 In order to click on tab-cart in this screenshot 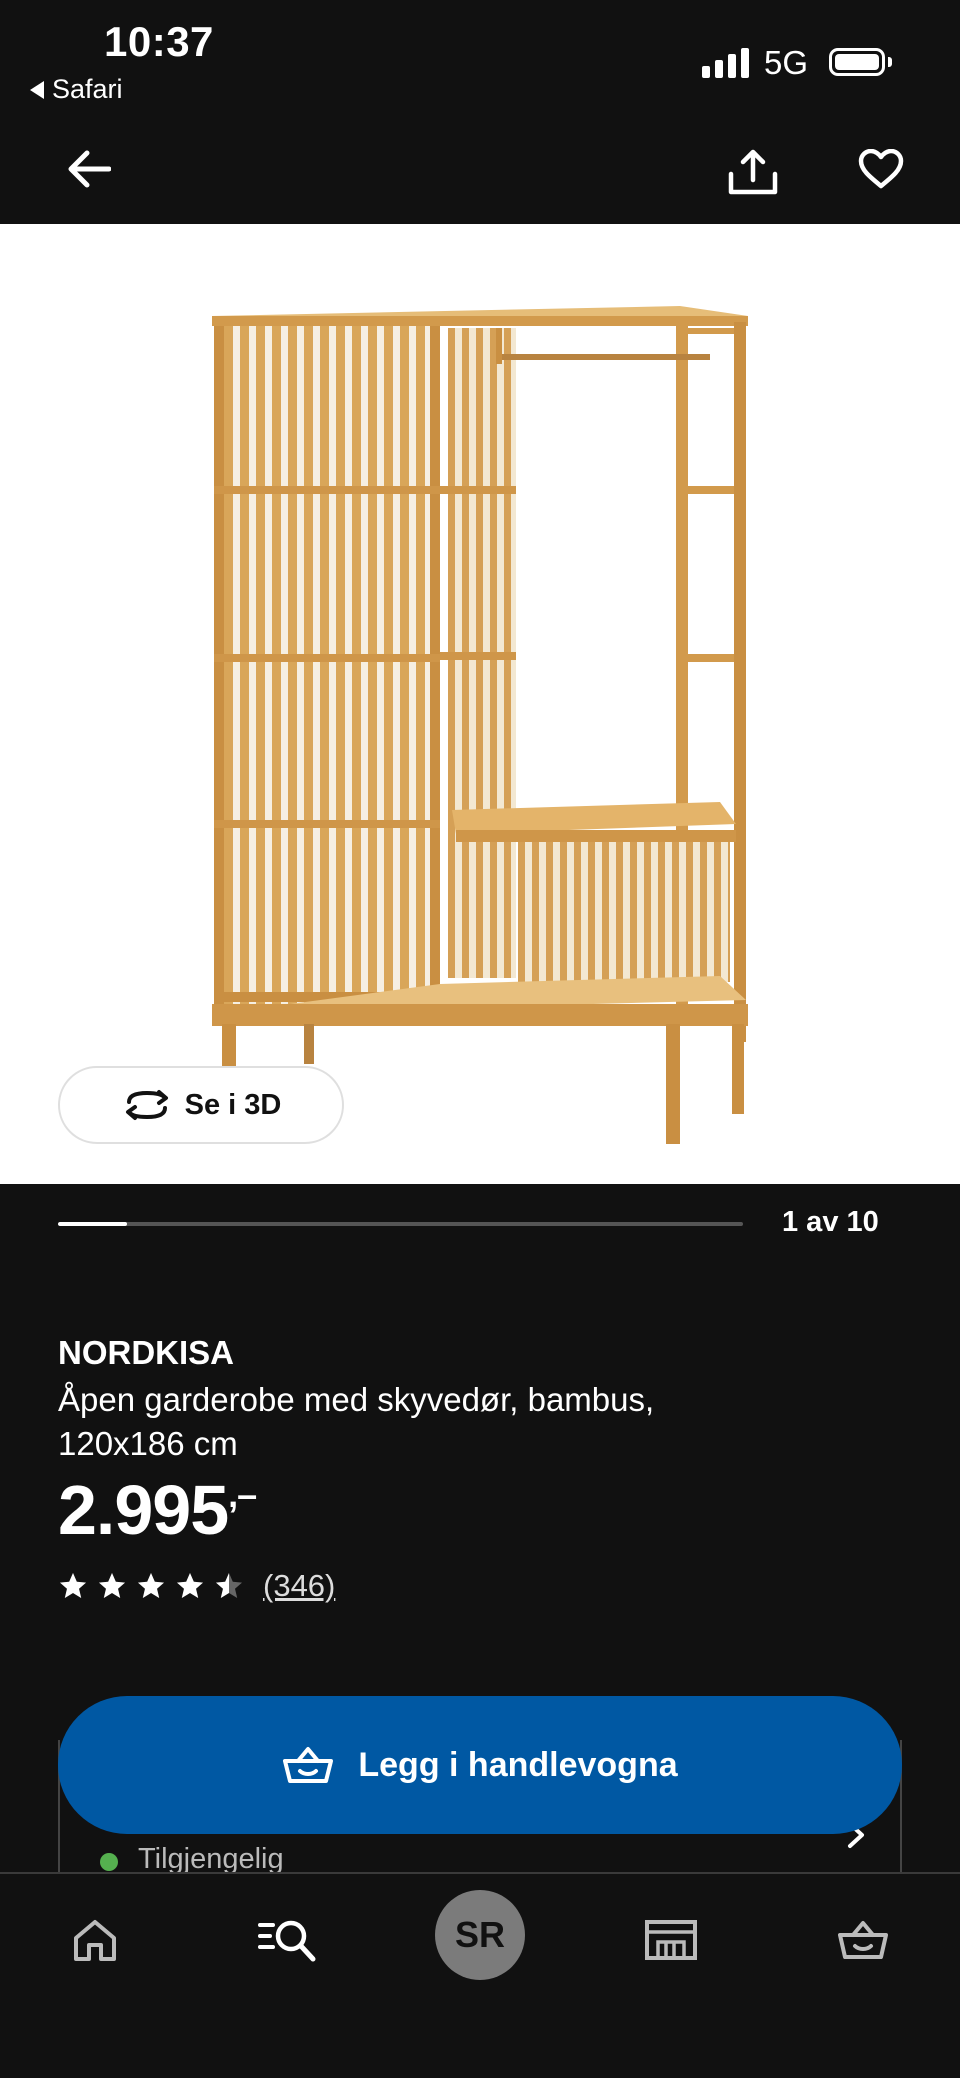, I will do `click(863, 1940)`.